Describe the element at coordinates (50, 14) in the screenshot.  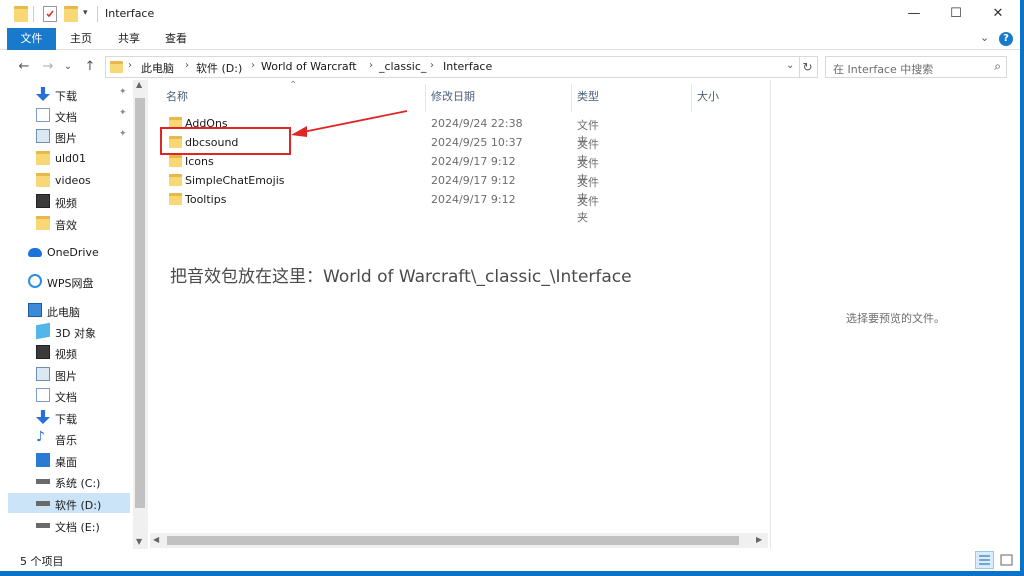
I see `properties-icon` at that location.